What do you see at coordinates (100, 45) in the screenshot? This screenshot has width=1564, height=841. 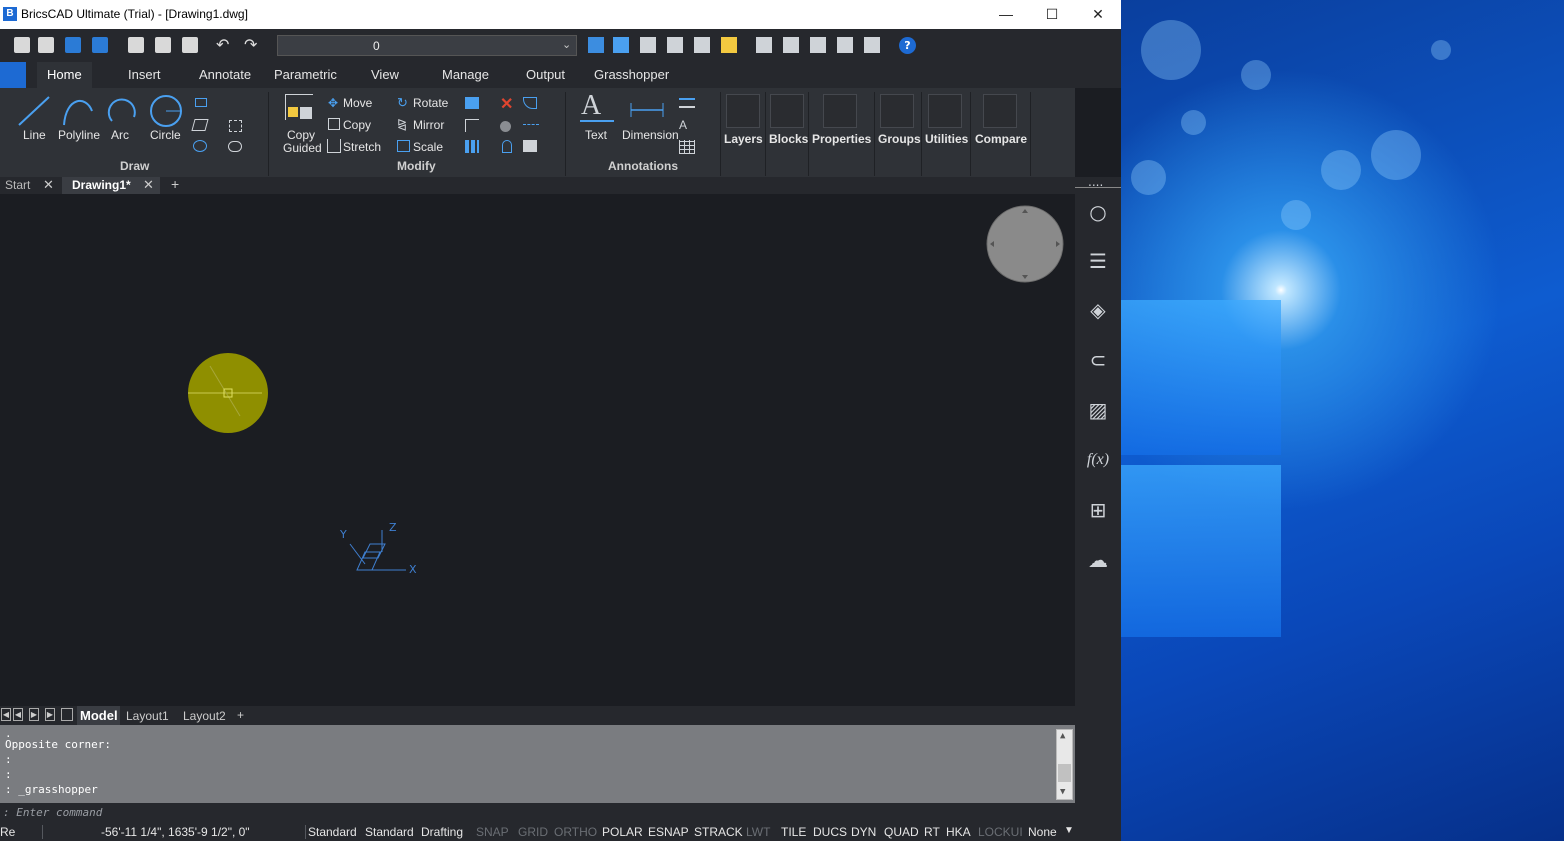 I see `save-as-icon` at bounding box center [100, 45].